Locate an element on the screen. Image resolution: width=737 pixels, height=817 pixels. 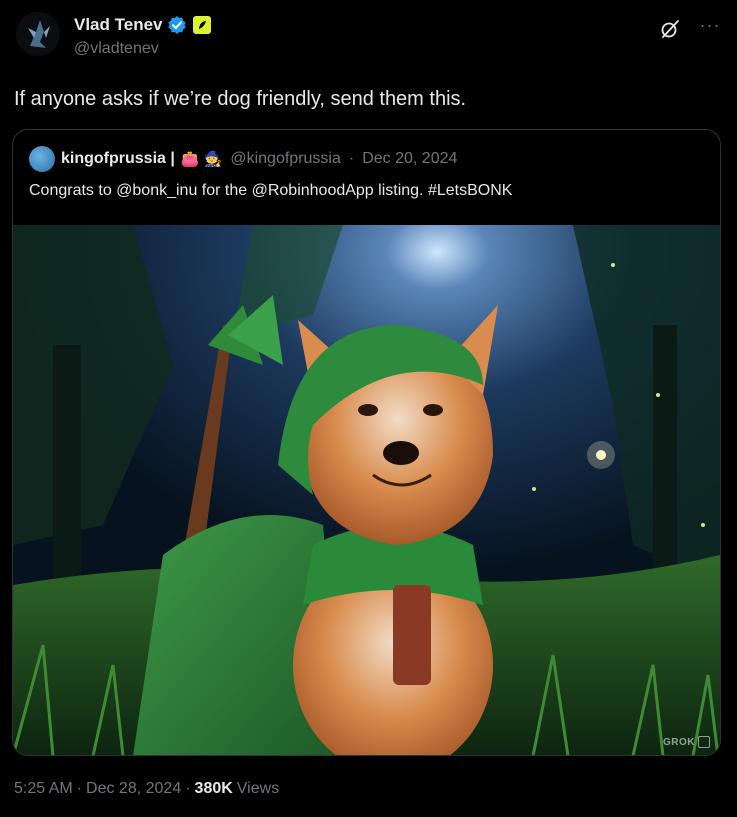
verified-badge-icon is located at coordinates (177, 25).